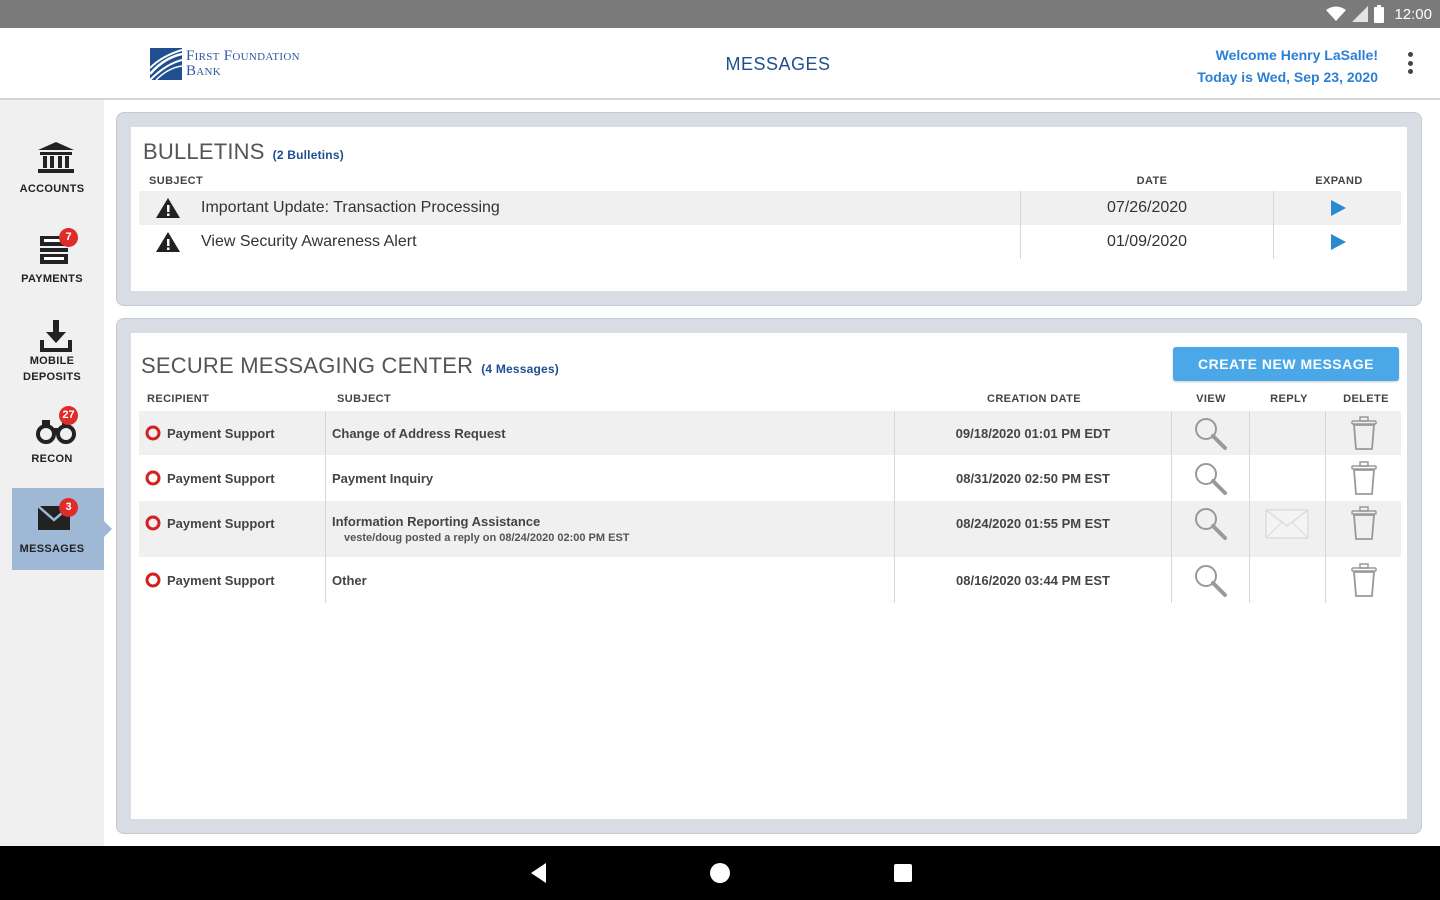 The width and height of the screenshot is (1440, 900). What do you see at coordinates (436, 521) in the screenshot?
I see `message-subject: Information Reporting Assistance` at bounding box center [436, 521].